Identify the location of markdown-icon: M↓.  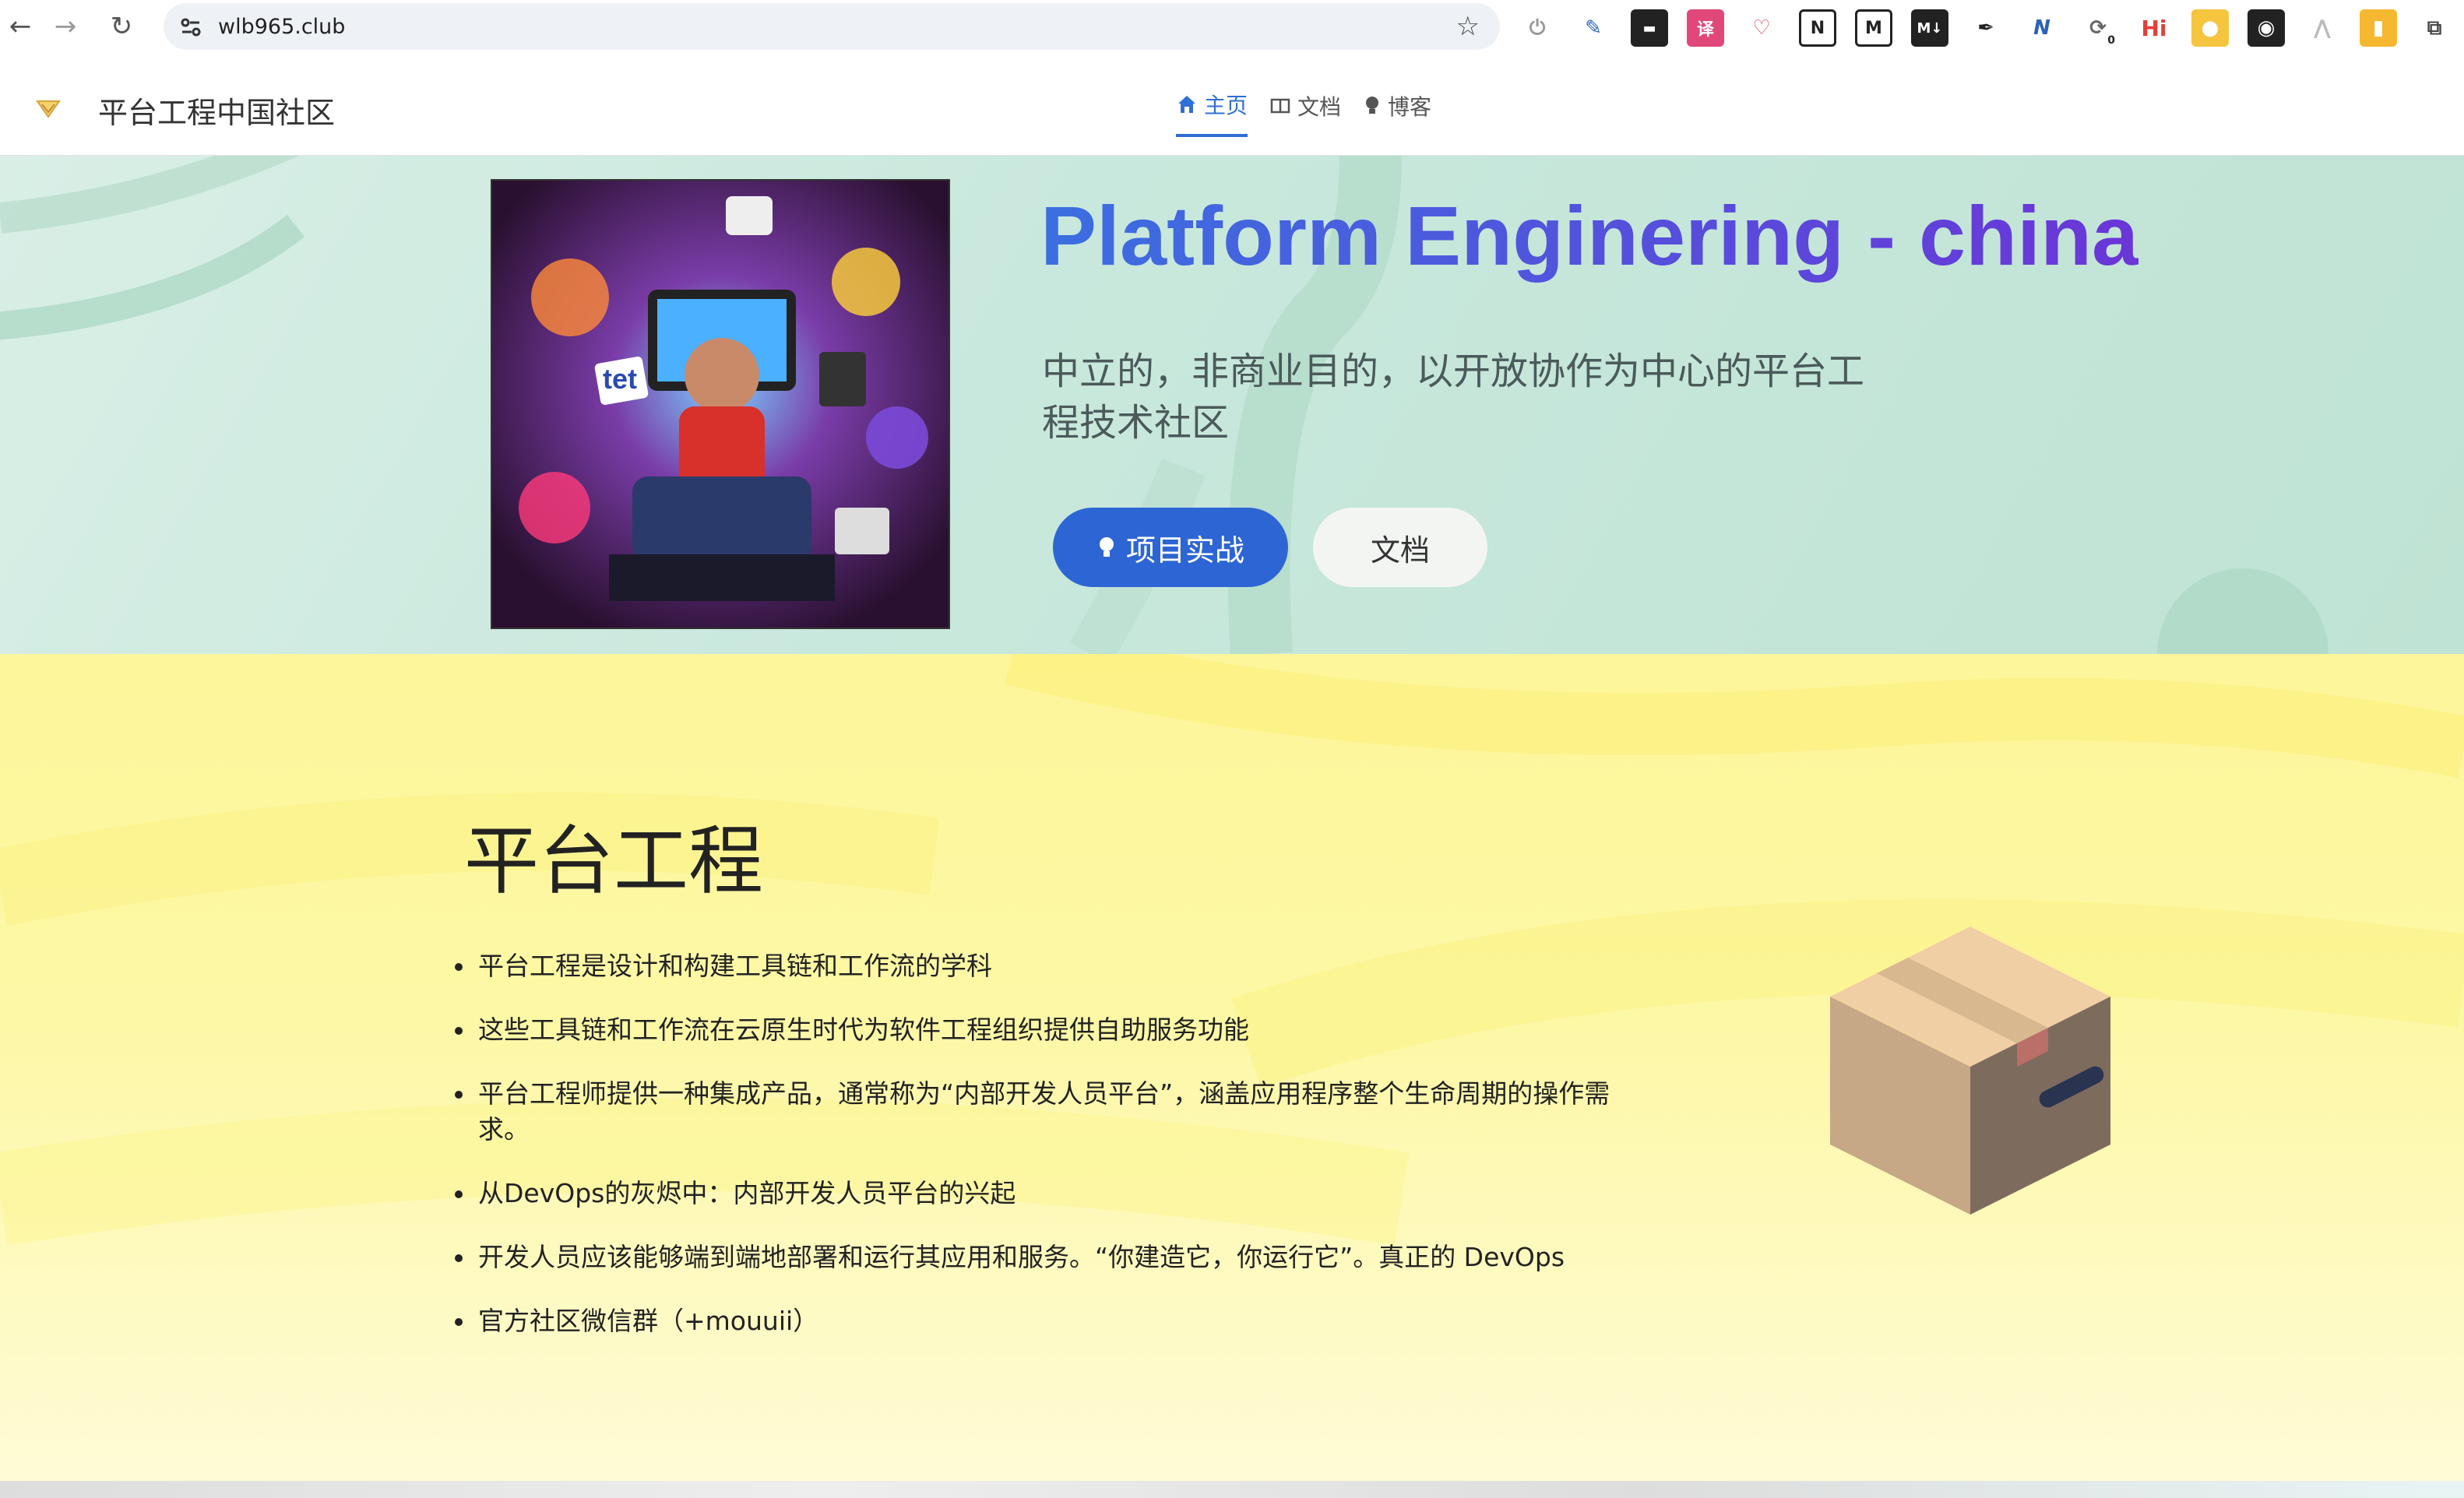
(1930, 28).